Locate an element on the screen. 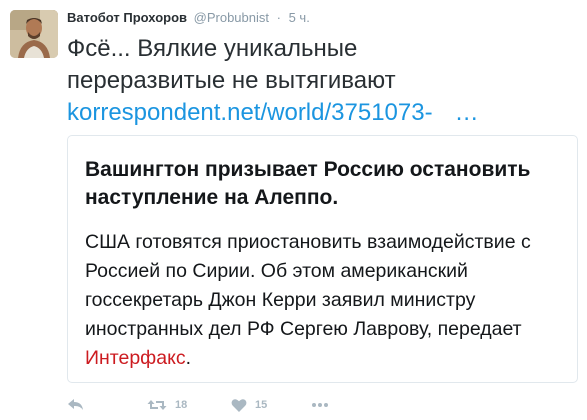 Image resolution: width=587 pixels, height=420 pixels. author-name: Ватобот Прохоров is located at coordinates (127, 17).